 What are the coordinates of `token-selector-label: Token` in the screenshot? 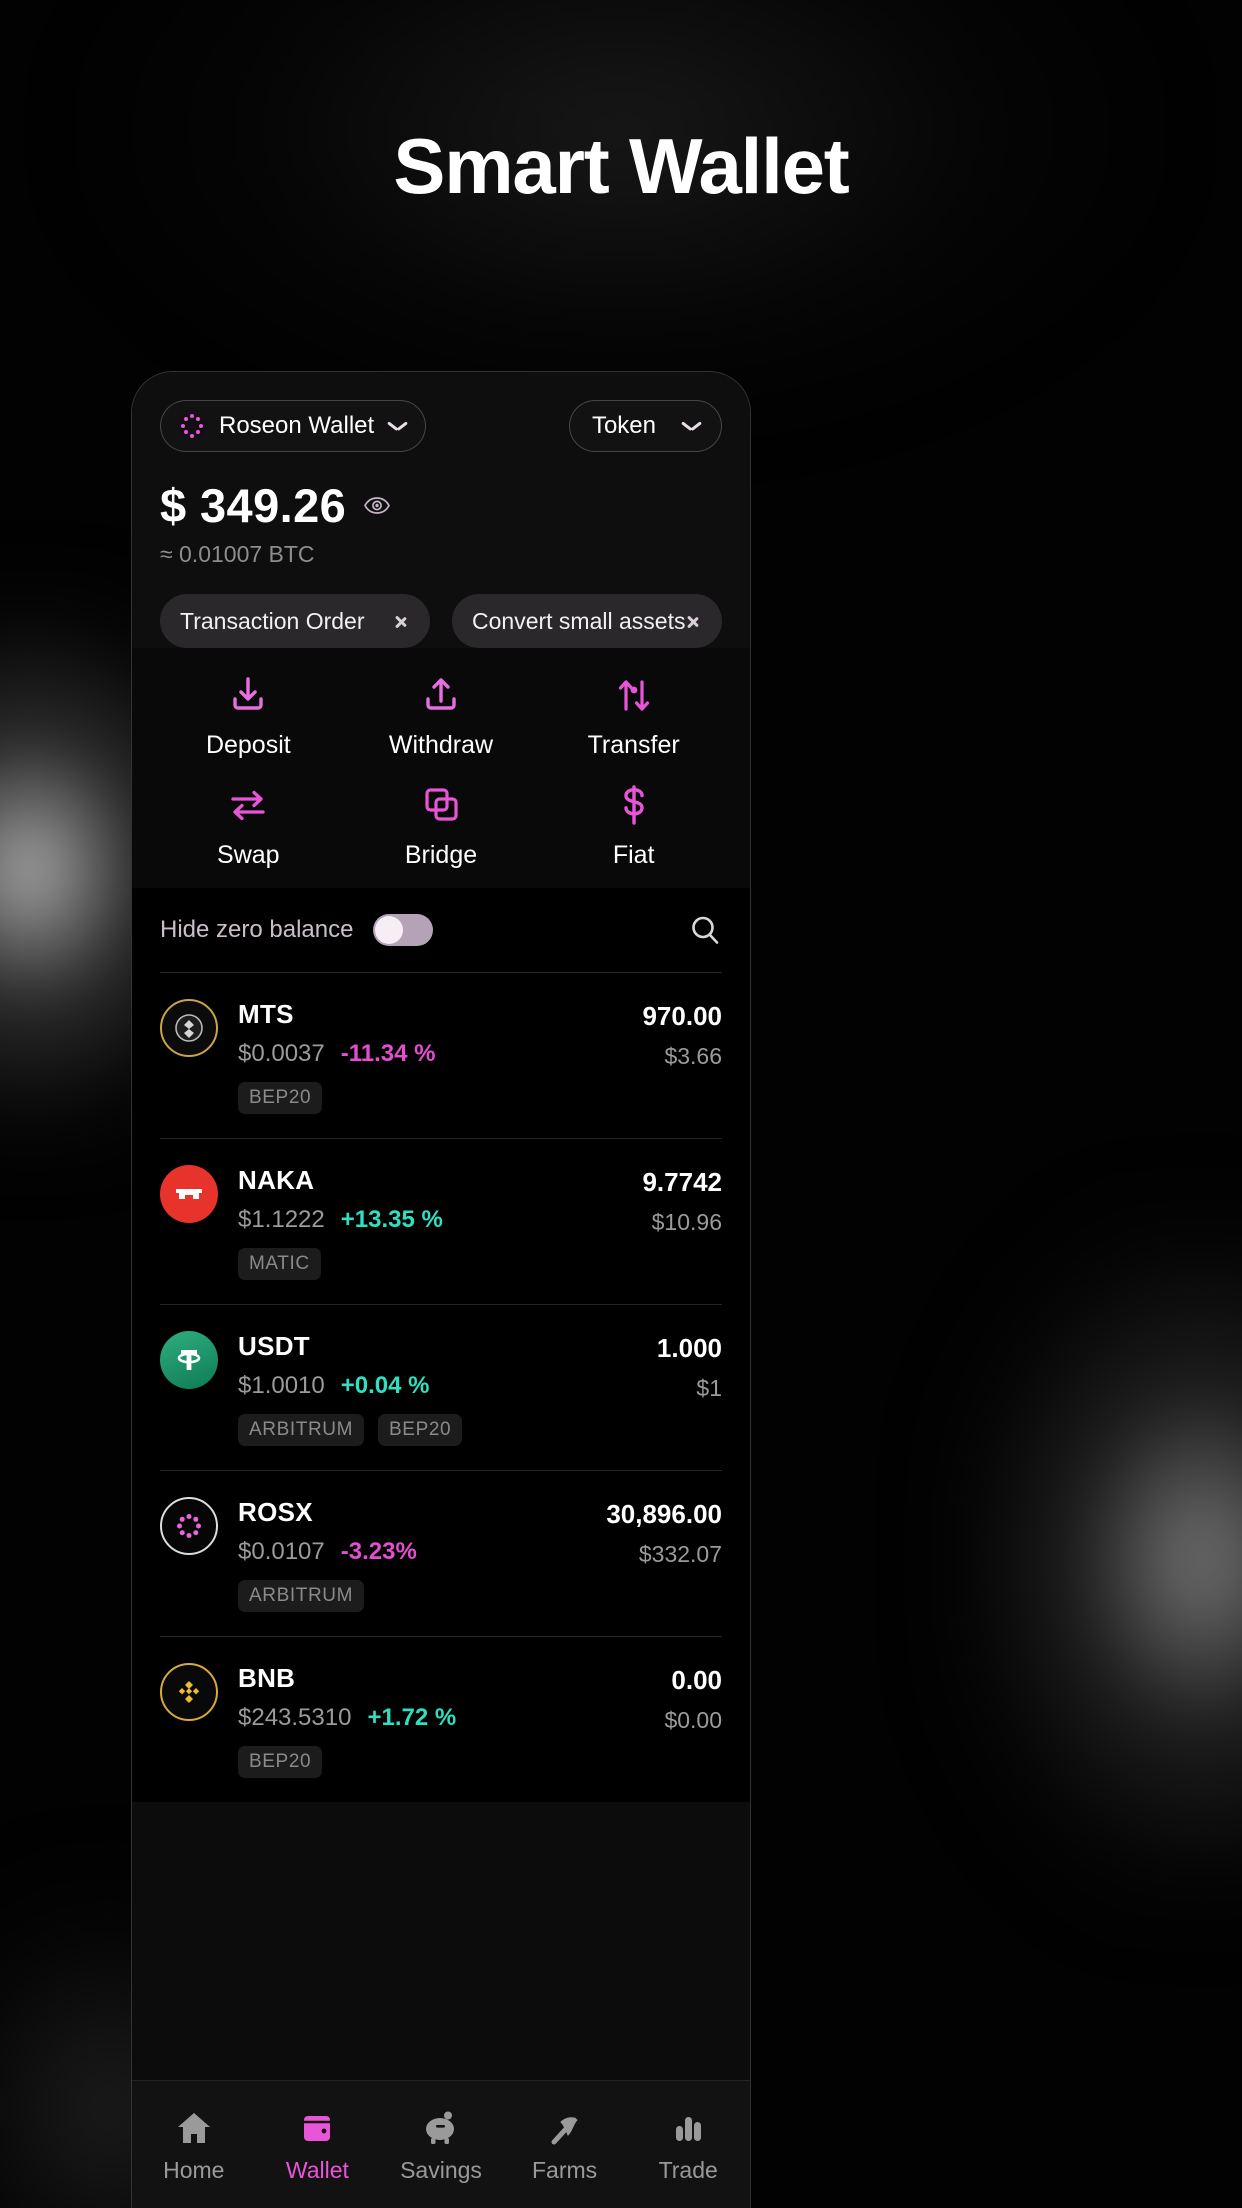 It's located at (623, 425).